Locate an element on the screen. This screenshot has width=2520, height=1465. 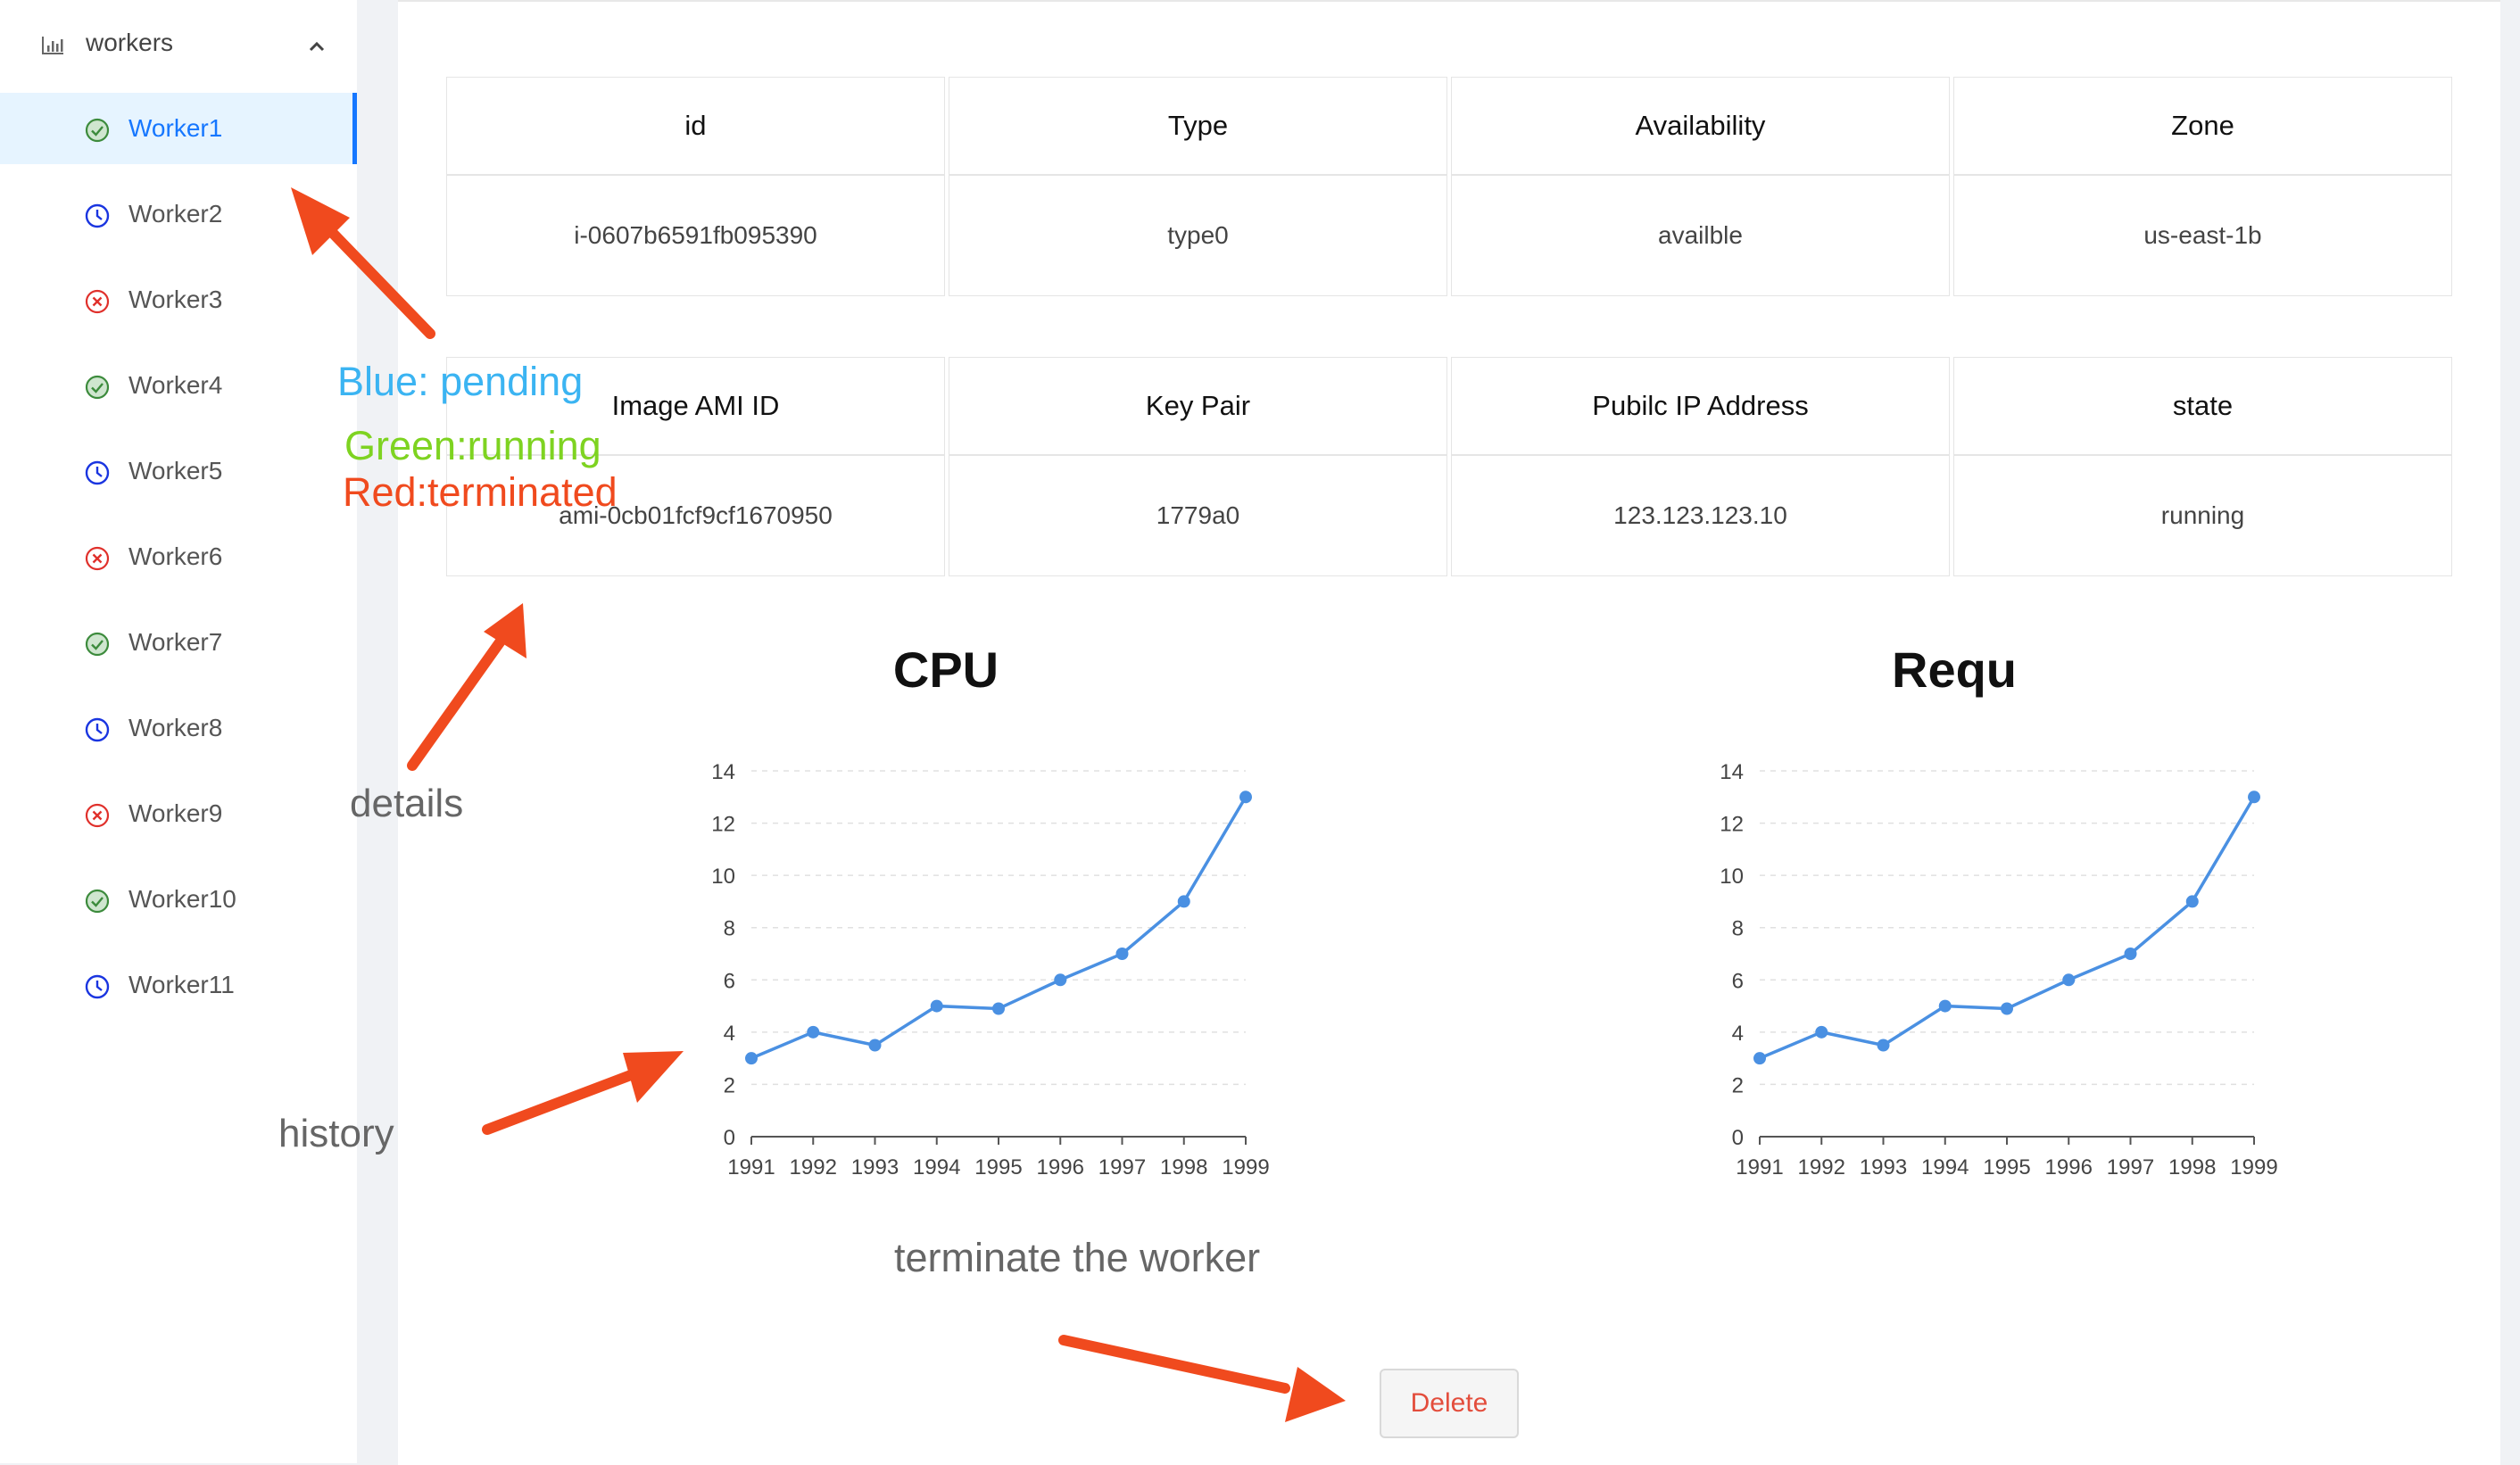
cpu-x-tick-label: 1995 is located at coordinates (998, 1167).